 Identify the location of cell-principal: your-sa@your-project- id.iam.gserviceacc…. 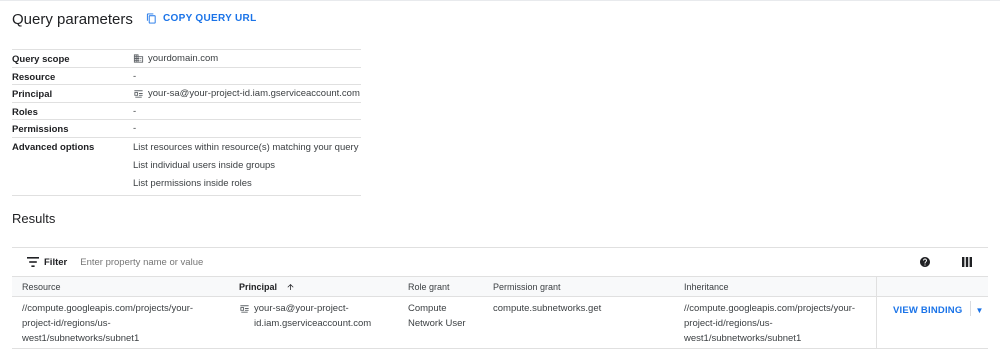
(323, 322).